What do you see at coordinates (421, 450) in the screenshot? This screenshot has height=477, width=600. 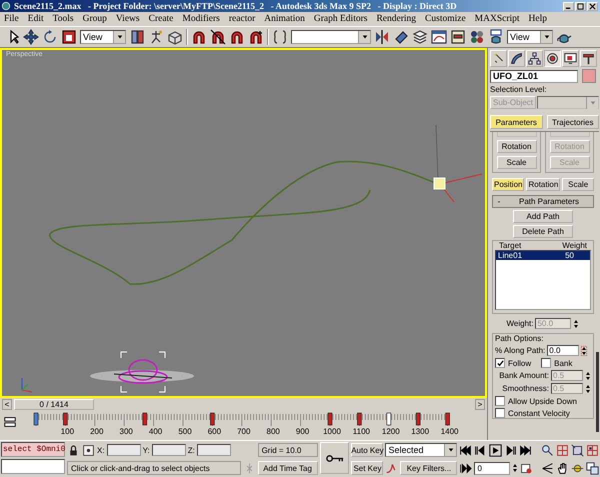 I see `key-filter-dropdown: Selected` at bounding box center [421, 450].